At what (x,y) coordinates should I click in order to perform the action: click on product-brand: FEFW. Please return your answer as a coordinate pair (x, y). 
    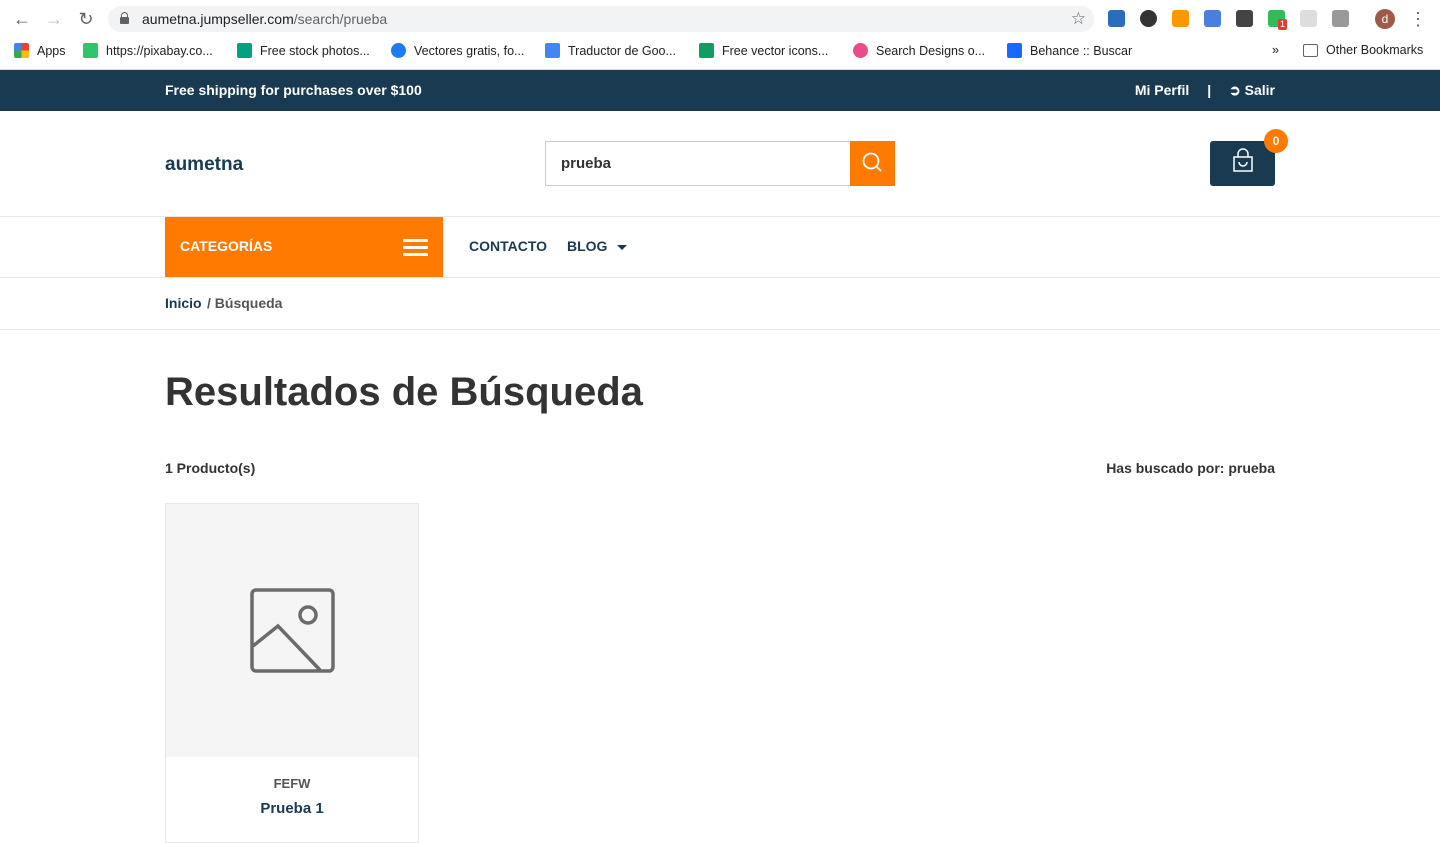
    Looking at the image, I should click on (292, 783).